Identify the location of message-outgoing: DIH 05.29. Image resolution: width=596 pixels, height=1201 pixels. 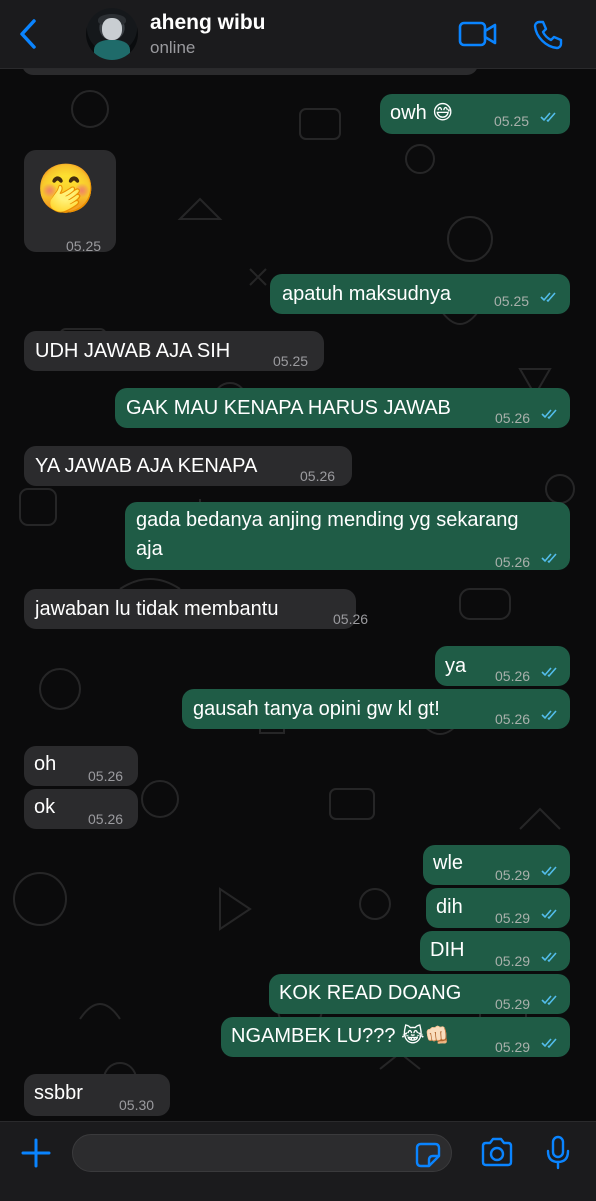
(495, 951).